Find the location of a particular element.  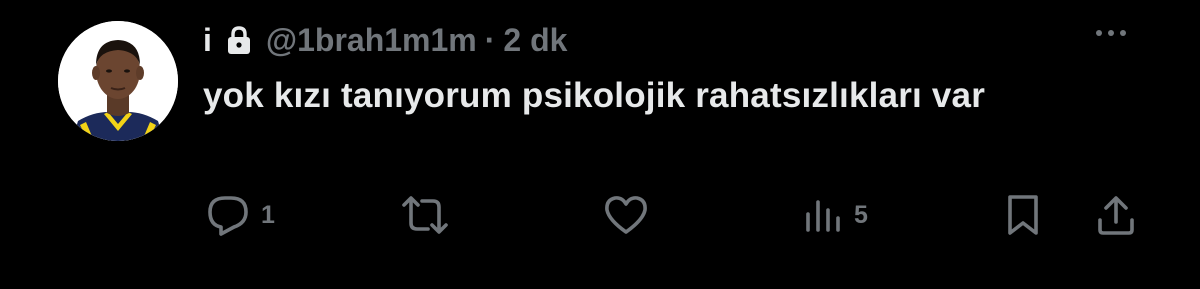

retweet-icon is located at coordinates (425, 215).